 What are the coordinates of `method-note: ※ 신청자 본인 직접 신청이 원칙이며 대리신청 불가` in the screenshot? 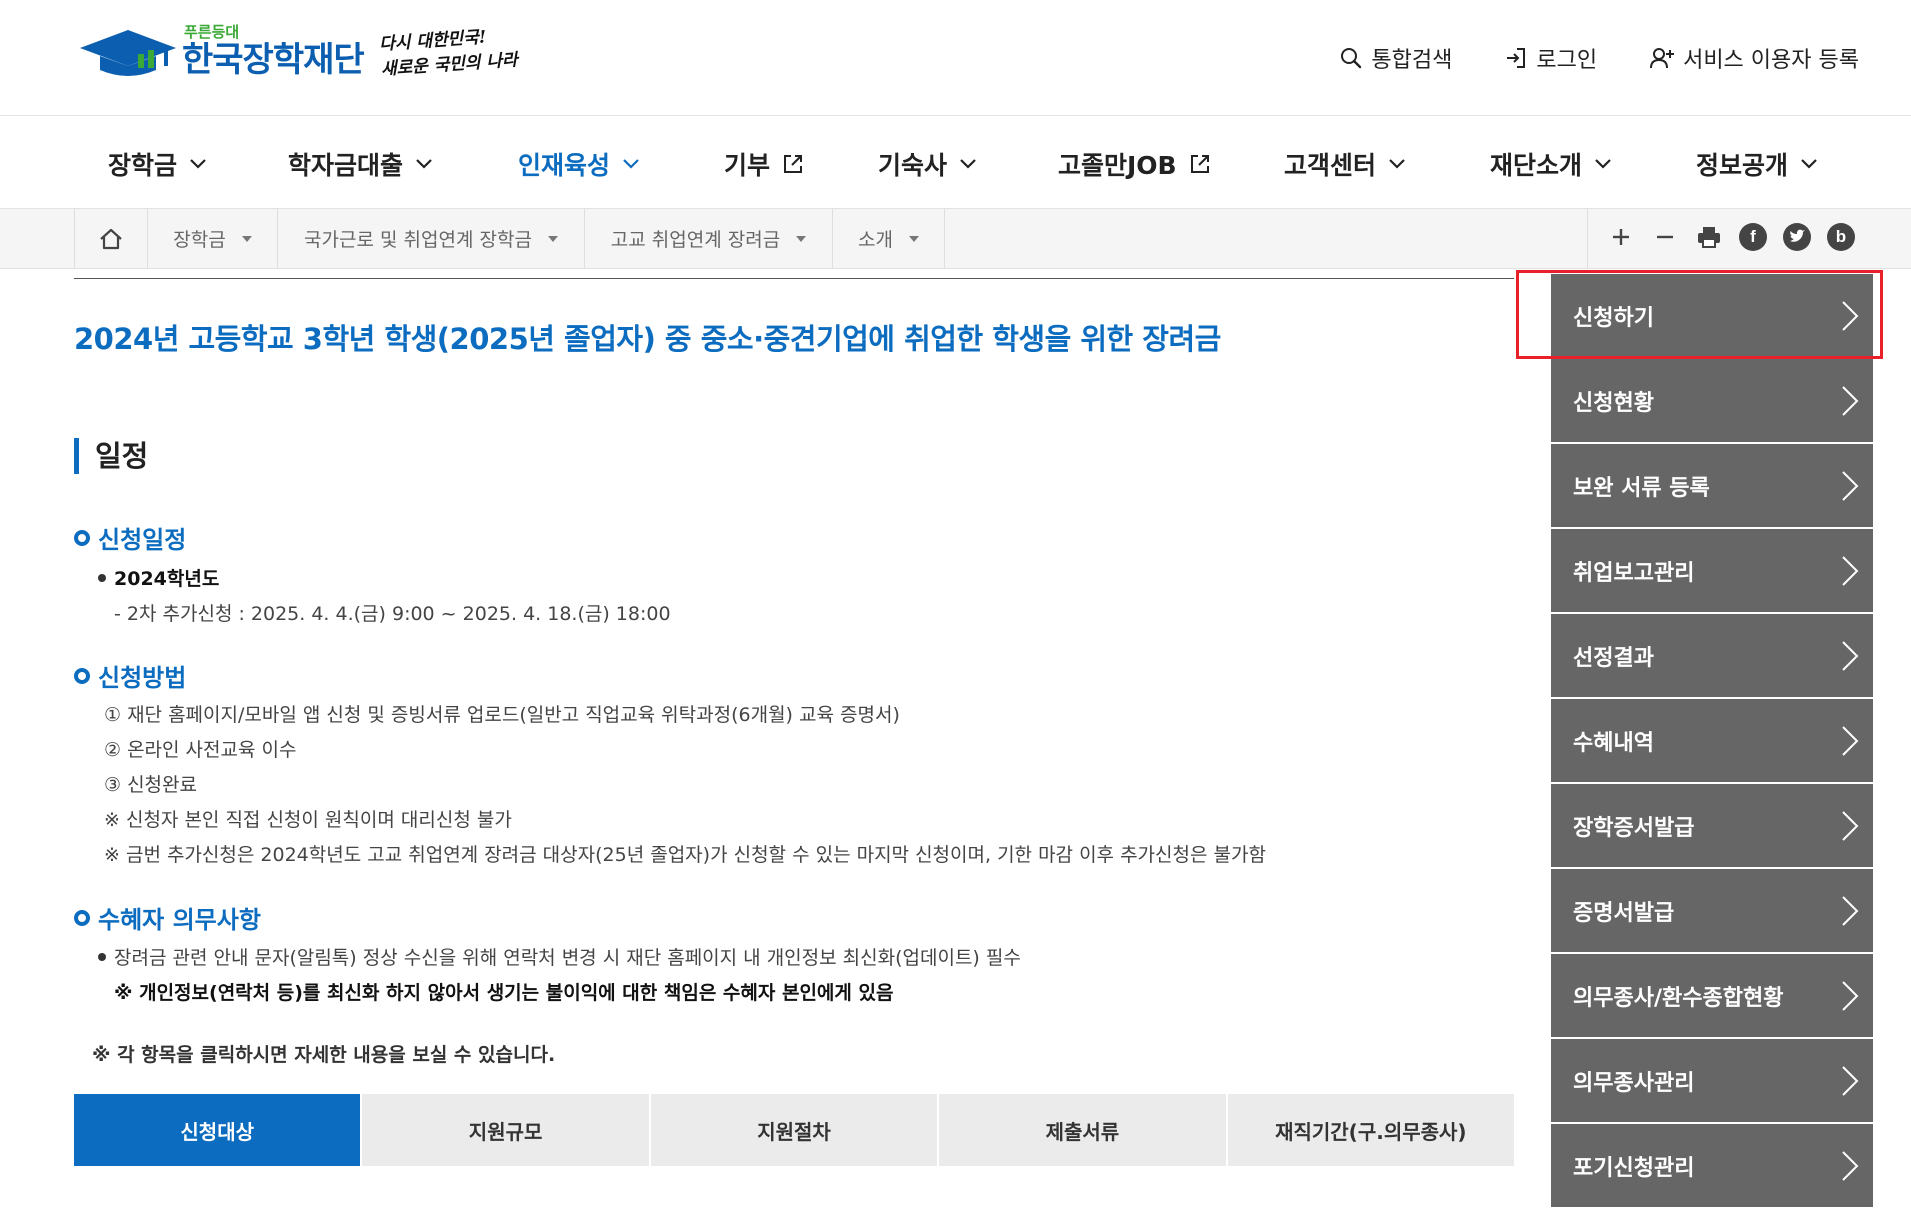 It's located at (308, 820).